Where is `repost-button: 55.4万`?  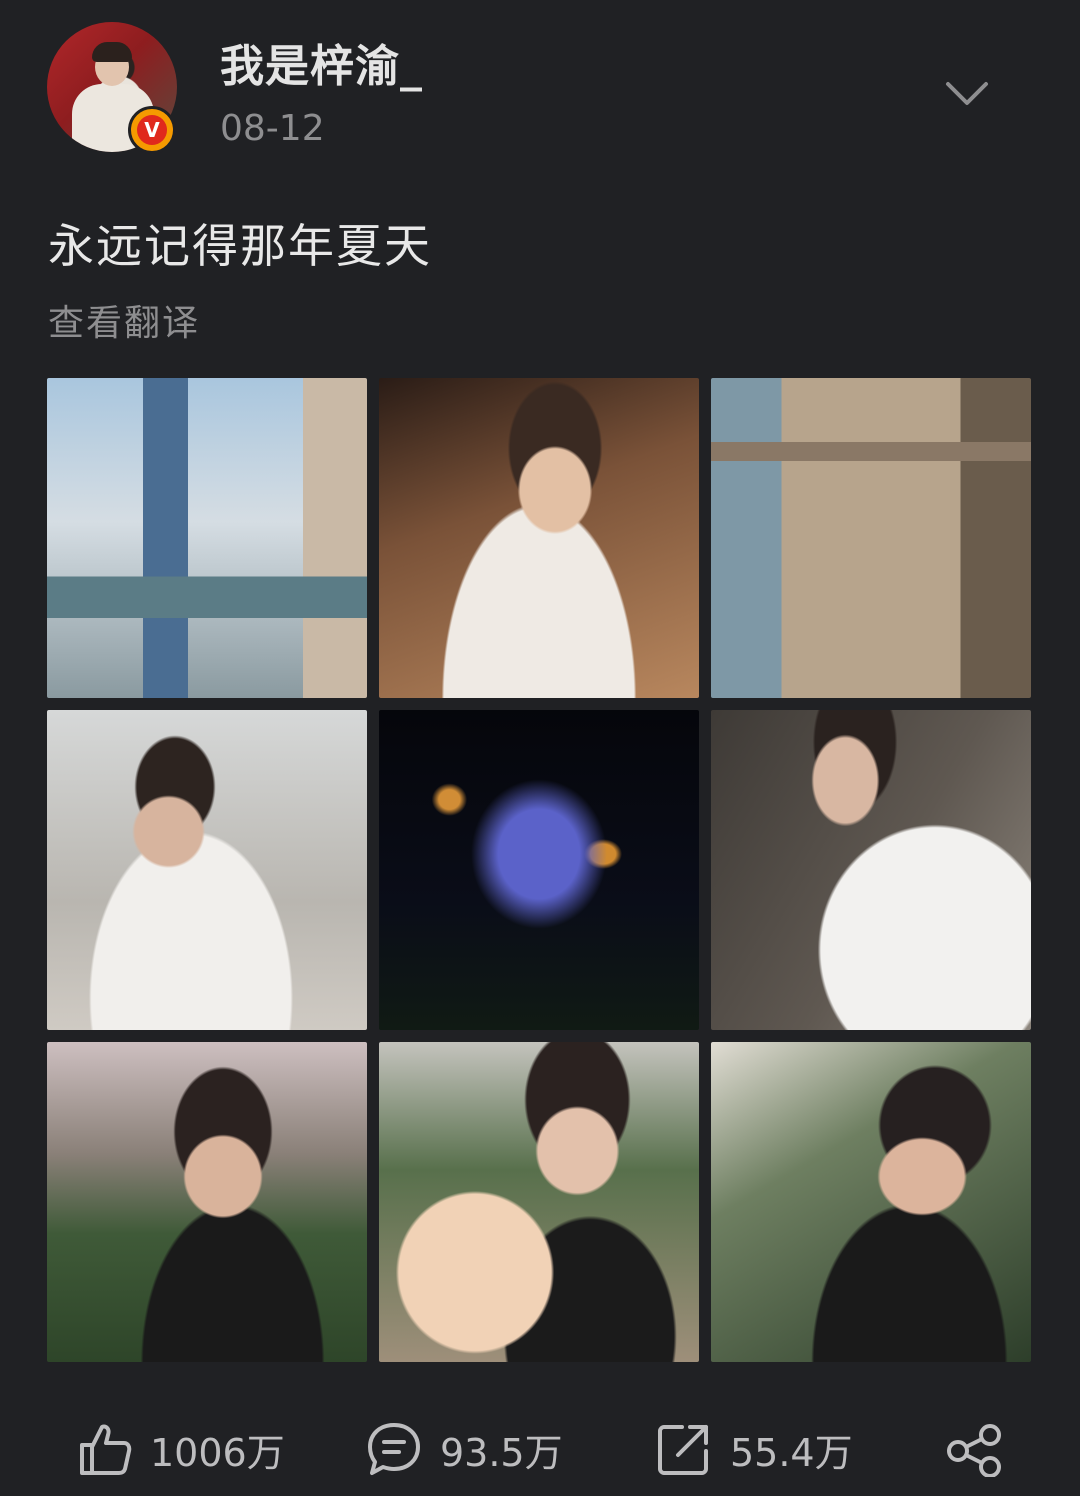 repost-button: 55.4万 is located at coordinates (754, 1449).